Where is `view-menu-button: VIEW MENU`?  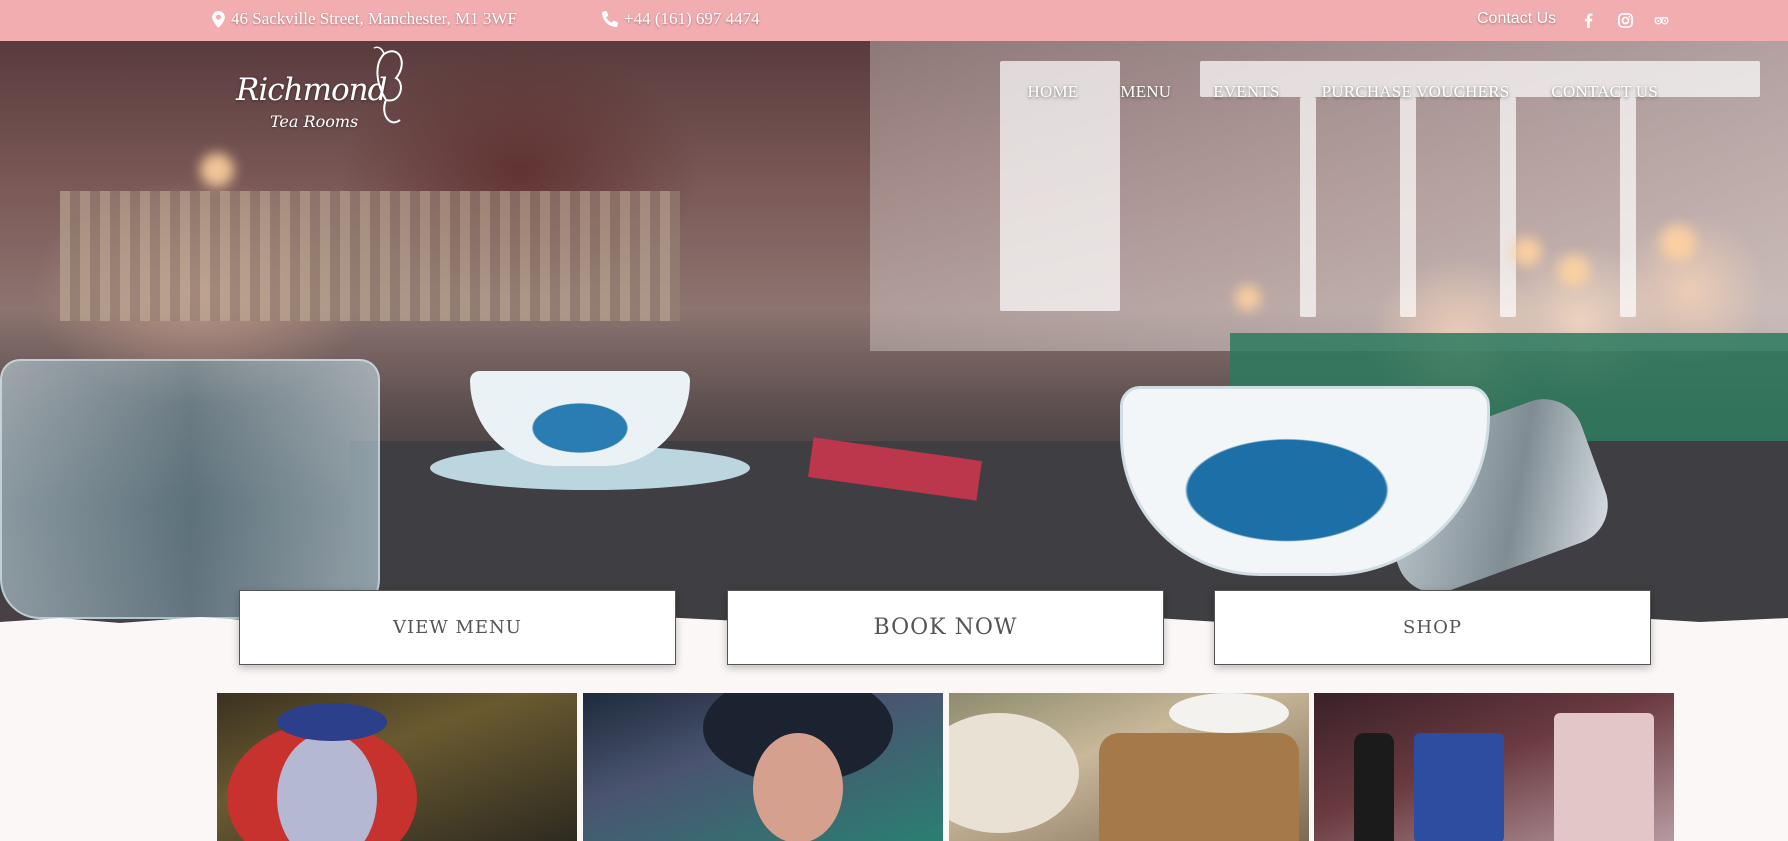
view-menu-button: VIEW MENU is located at coordinates (457, 627).